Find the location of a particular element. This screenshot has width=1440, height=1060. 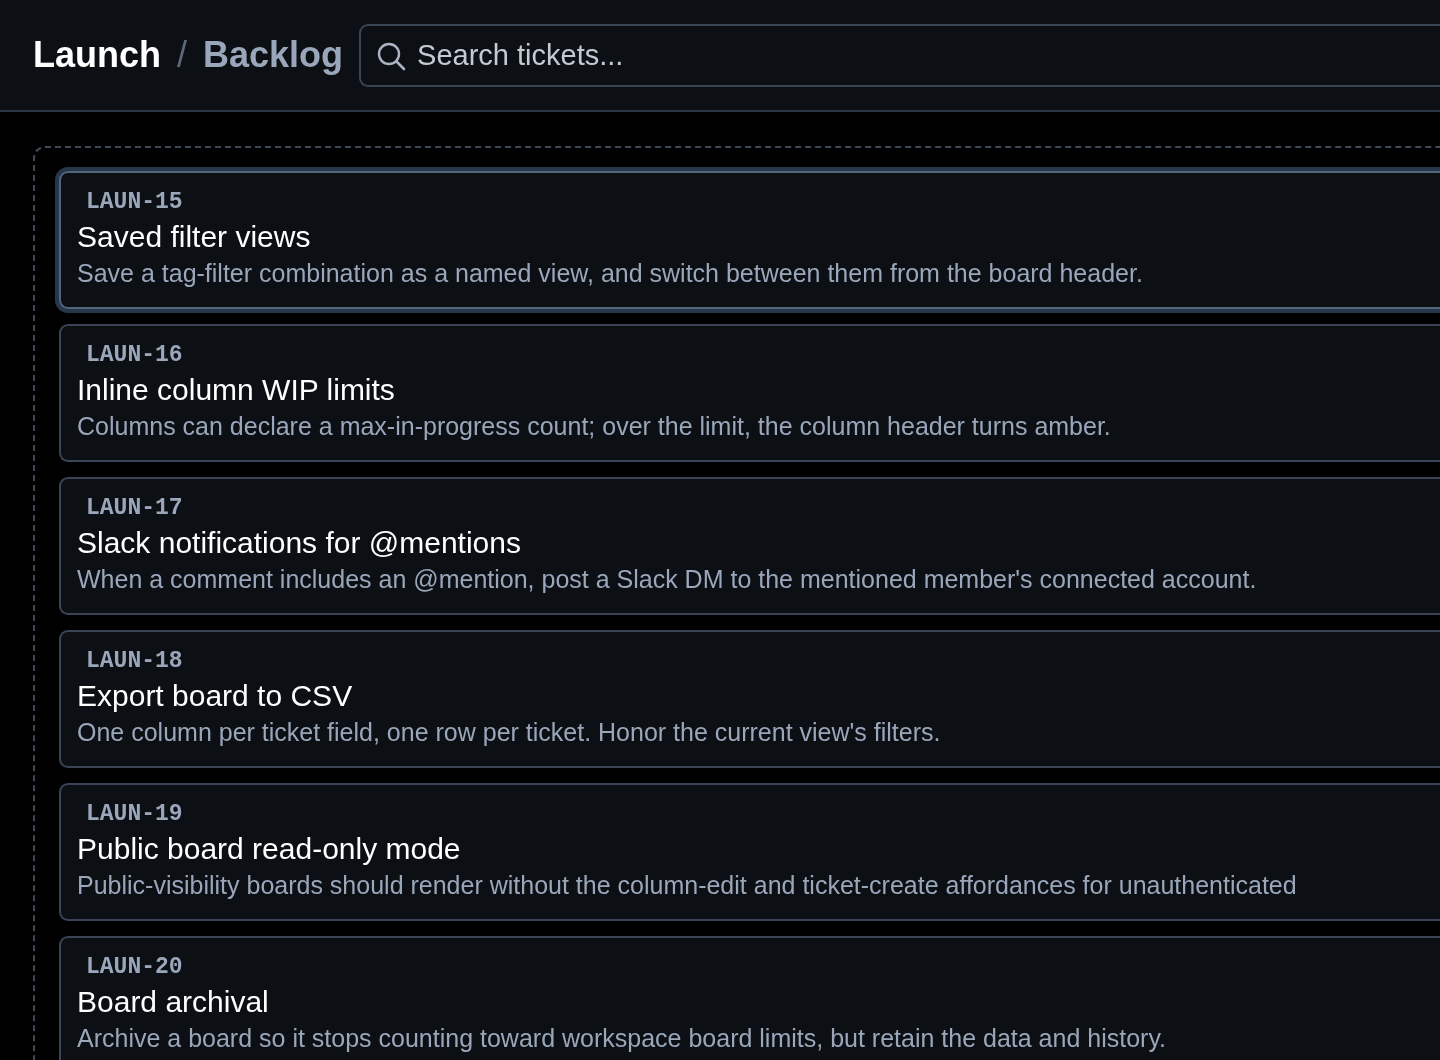

board-name: Backlog is located at coordinates (273, 55).